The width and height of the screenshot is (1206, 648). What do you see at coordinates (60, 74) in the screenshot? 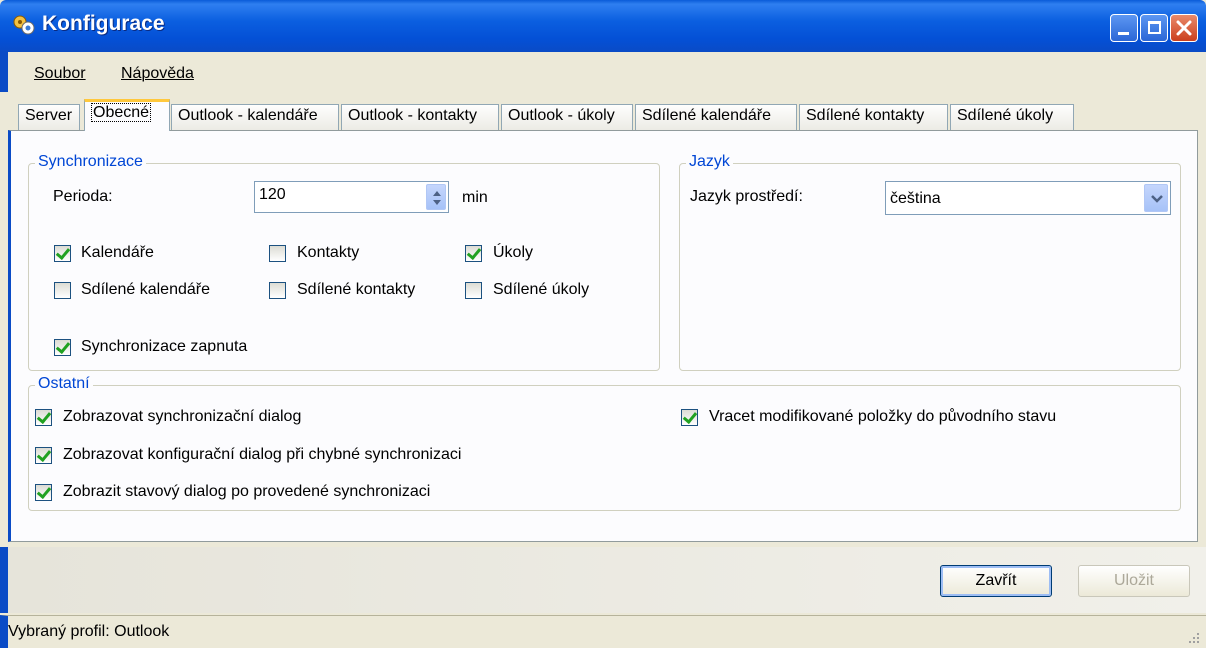
I see `menu-soubor: Soubor` at bounding box center [60, 74].